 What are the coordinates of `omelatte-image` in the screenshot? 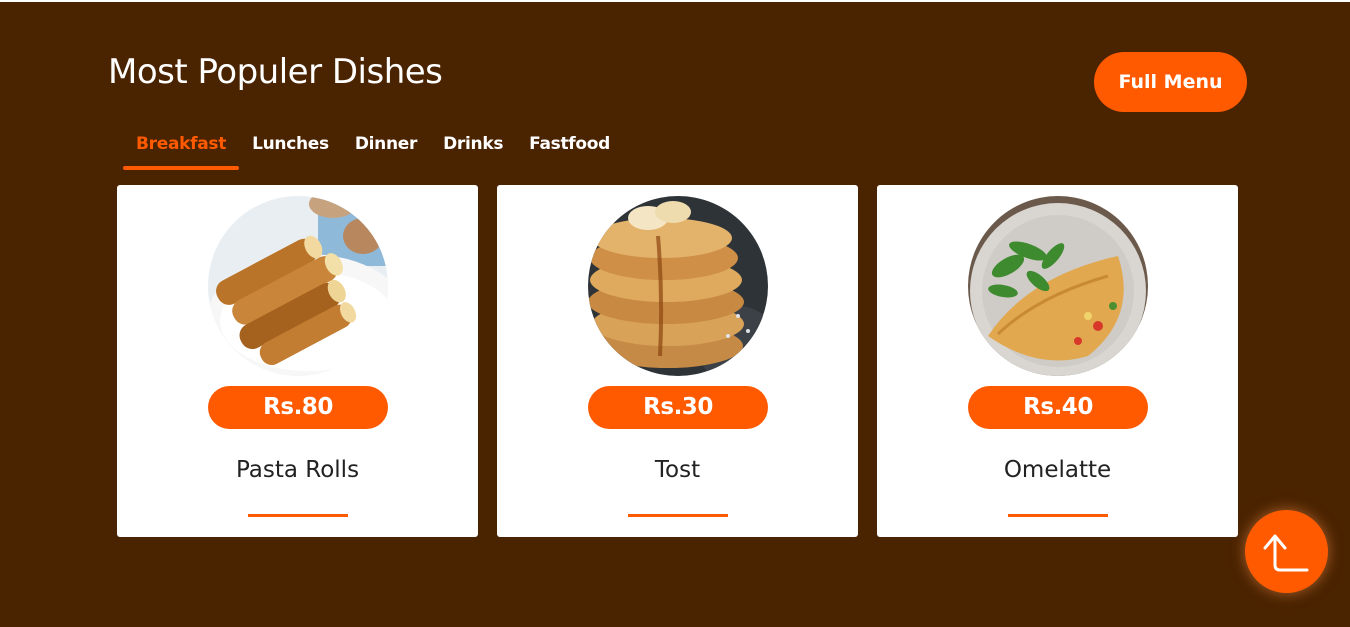 It's located at (1058, 286).